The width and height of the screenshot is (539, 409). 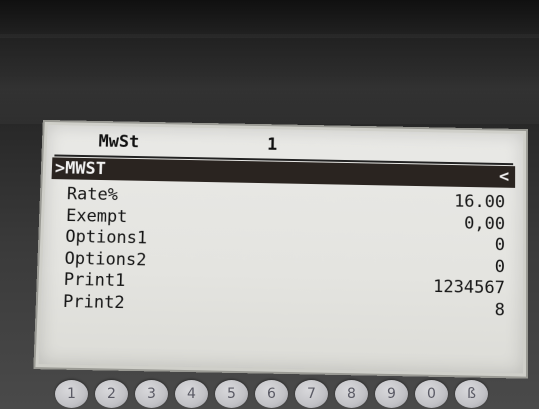 I want to click on device-bezel, so click(x=269, y=19).